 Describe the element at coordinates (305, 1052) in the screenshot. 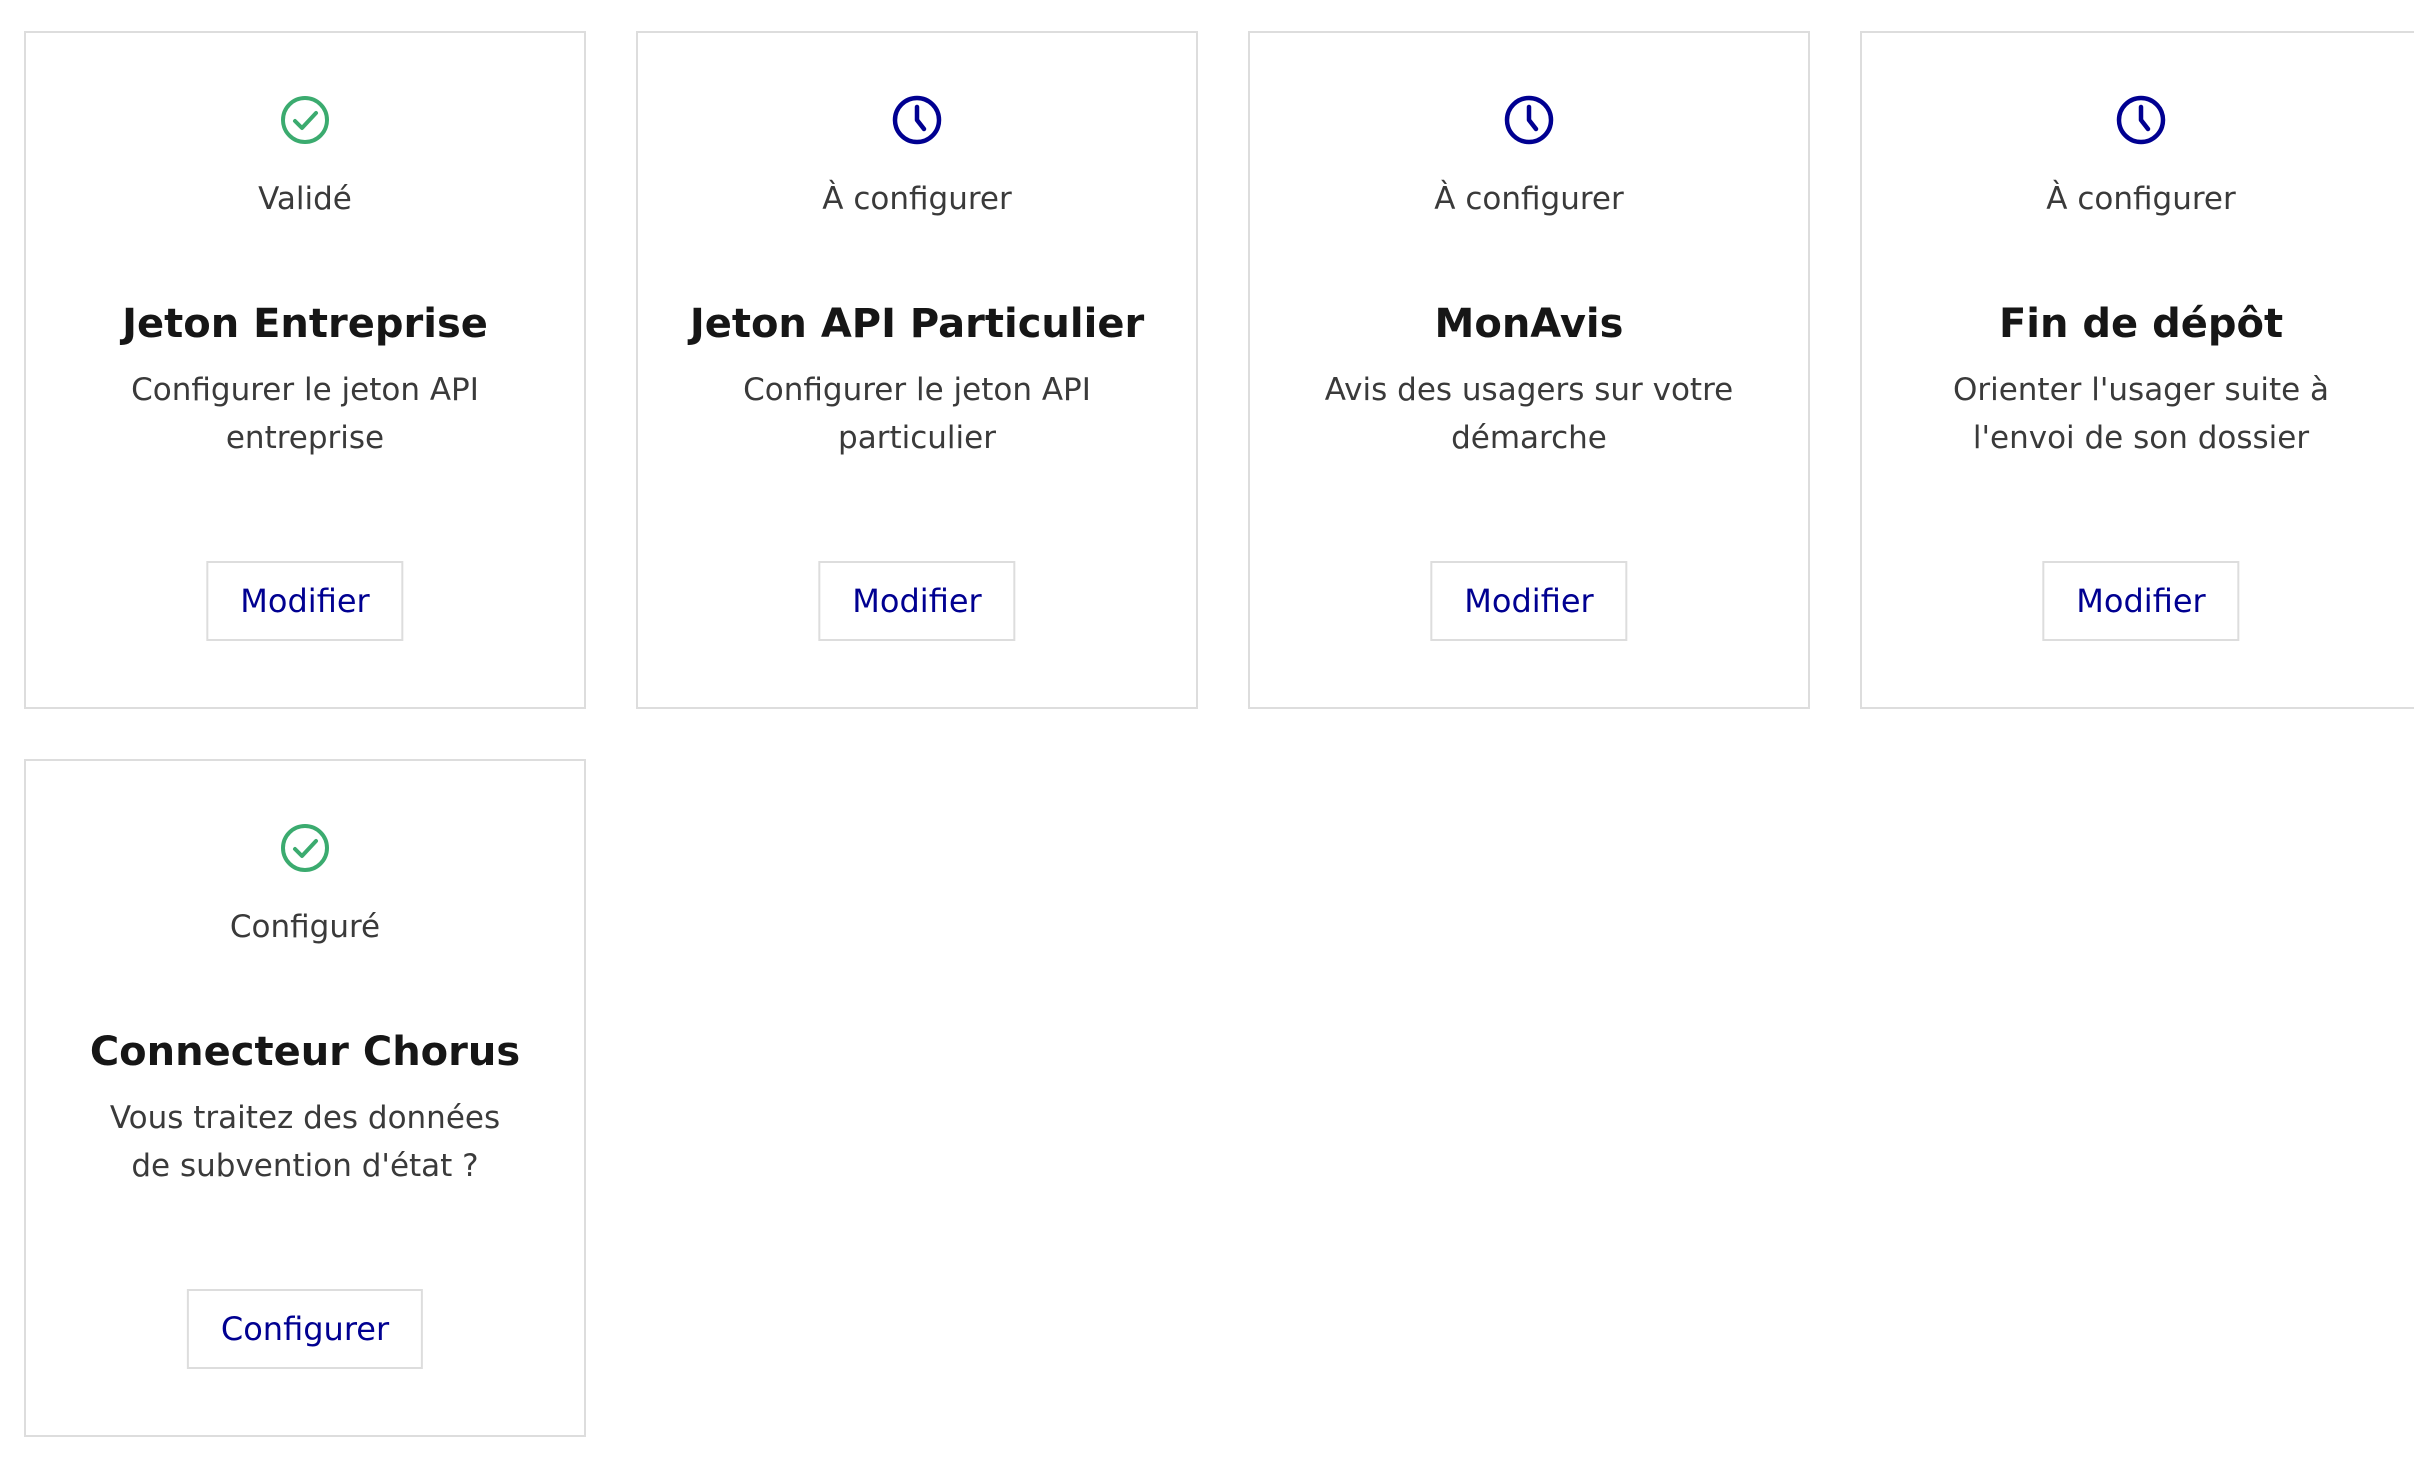

I see `card-title: Connecteur Chorus` at that location.